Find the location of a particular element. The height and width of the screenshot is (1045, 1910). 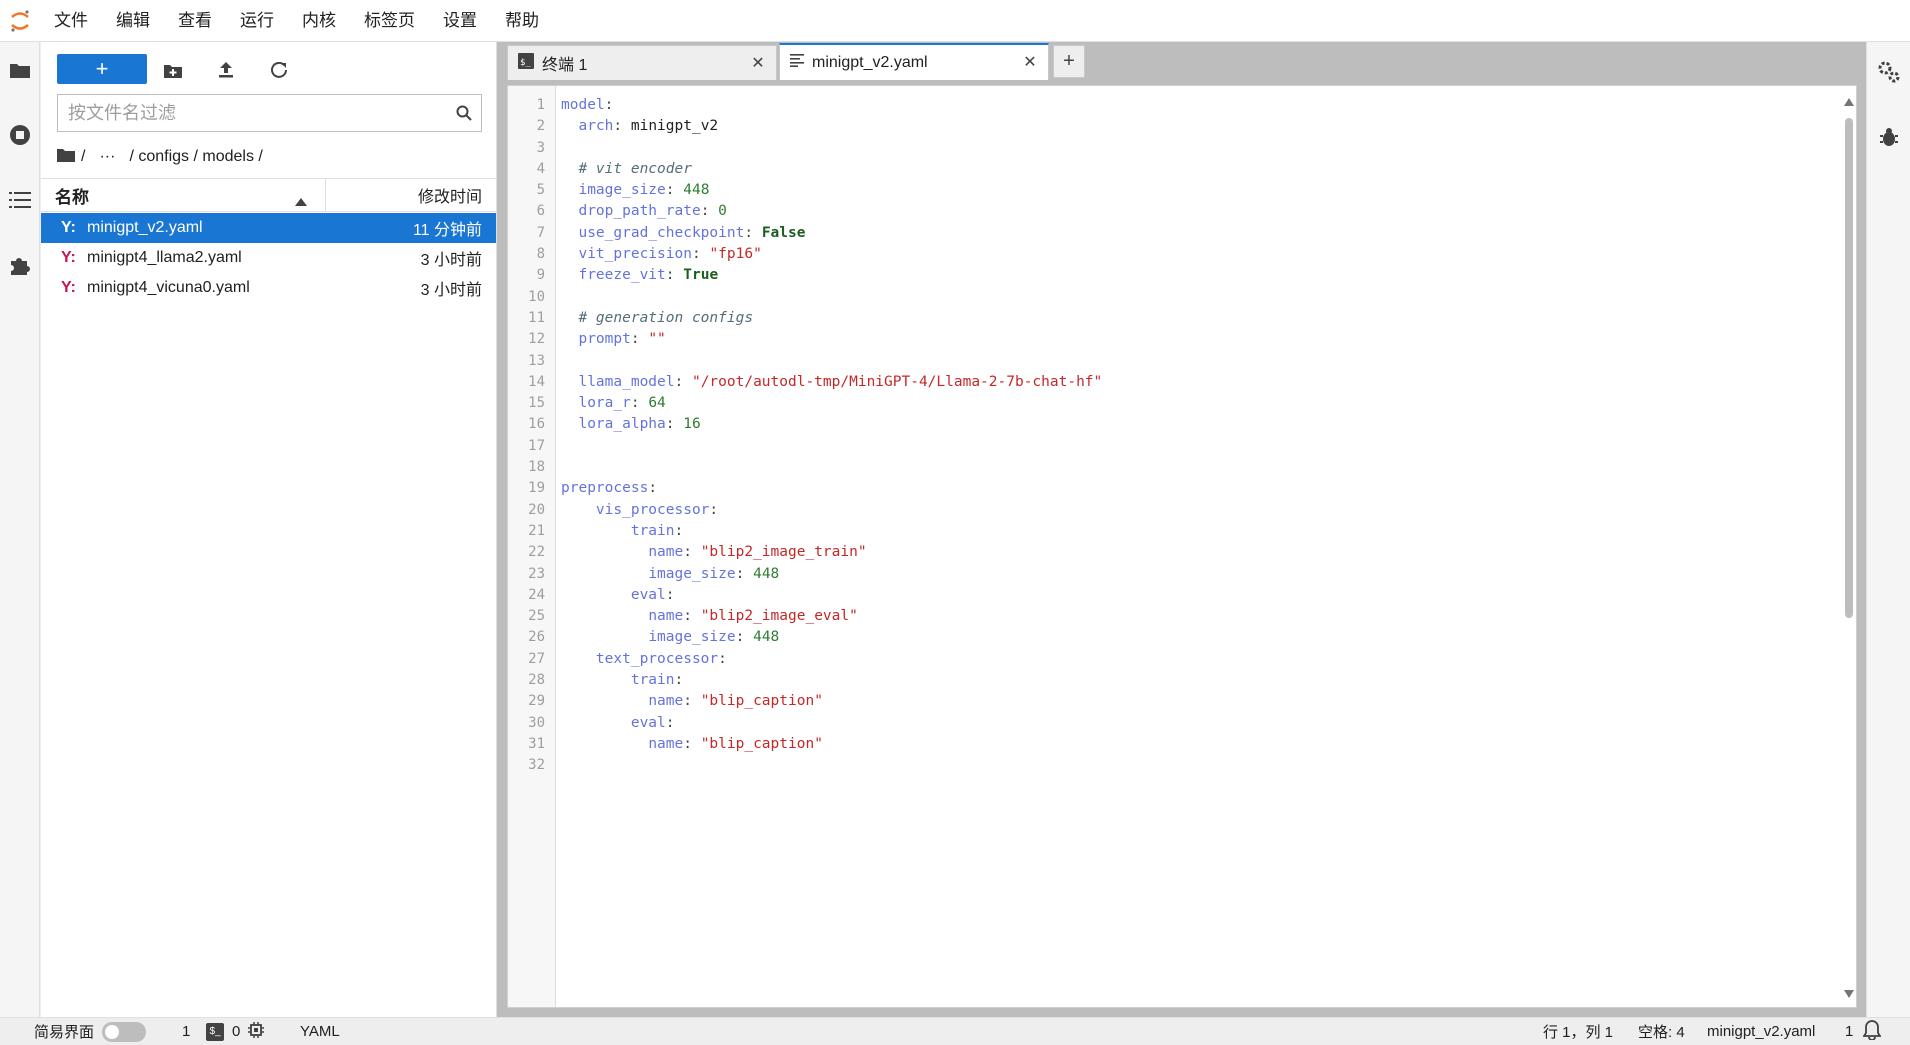

modified-column-header: 修改时间 is located at coordinates (411, 195).